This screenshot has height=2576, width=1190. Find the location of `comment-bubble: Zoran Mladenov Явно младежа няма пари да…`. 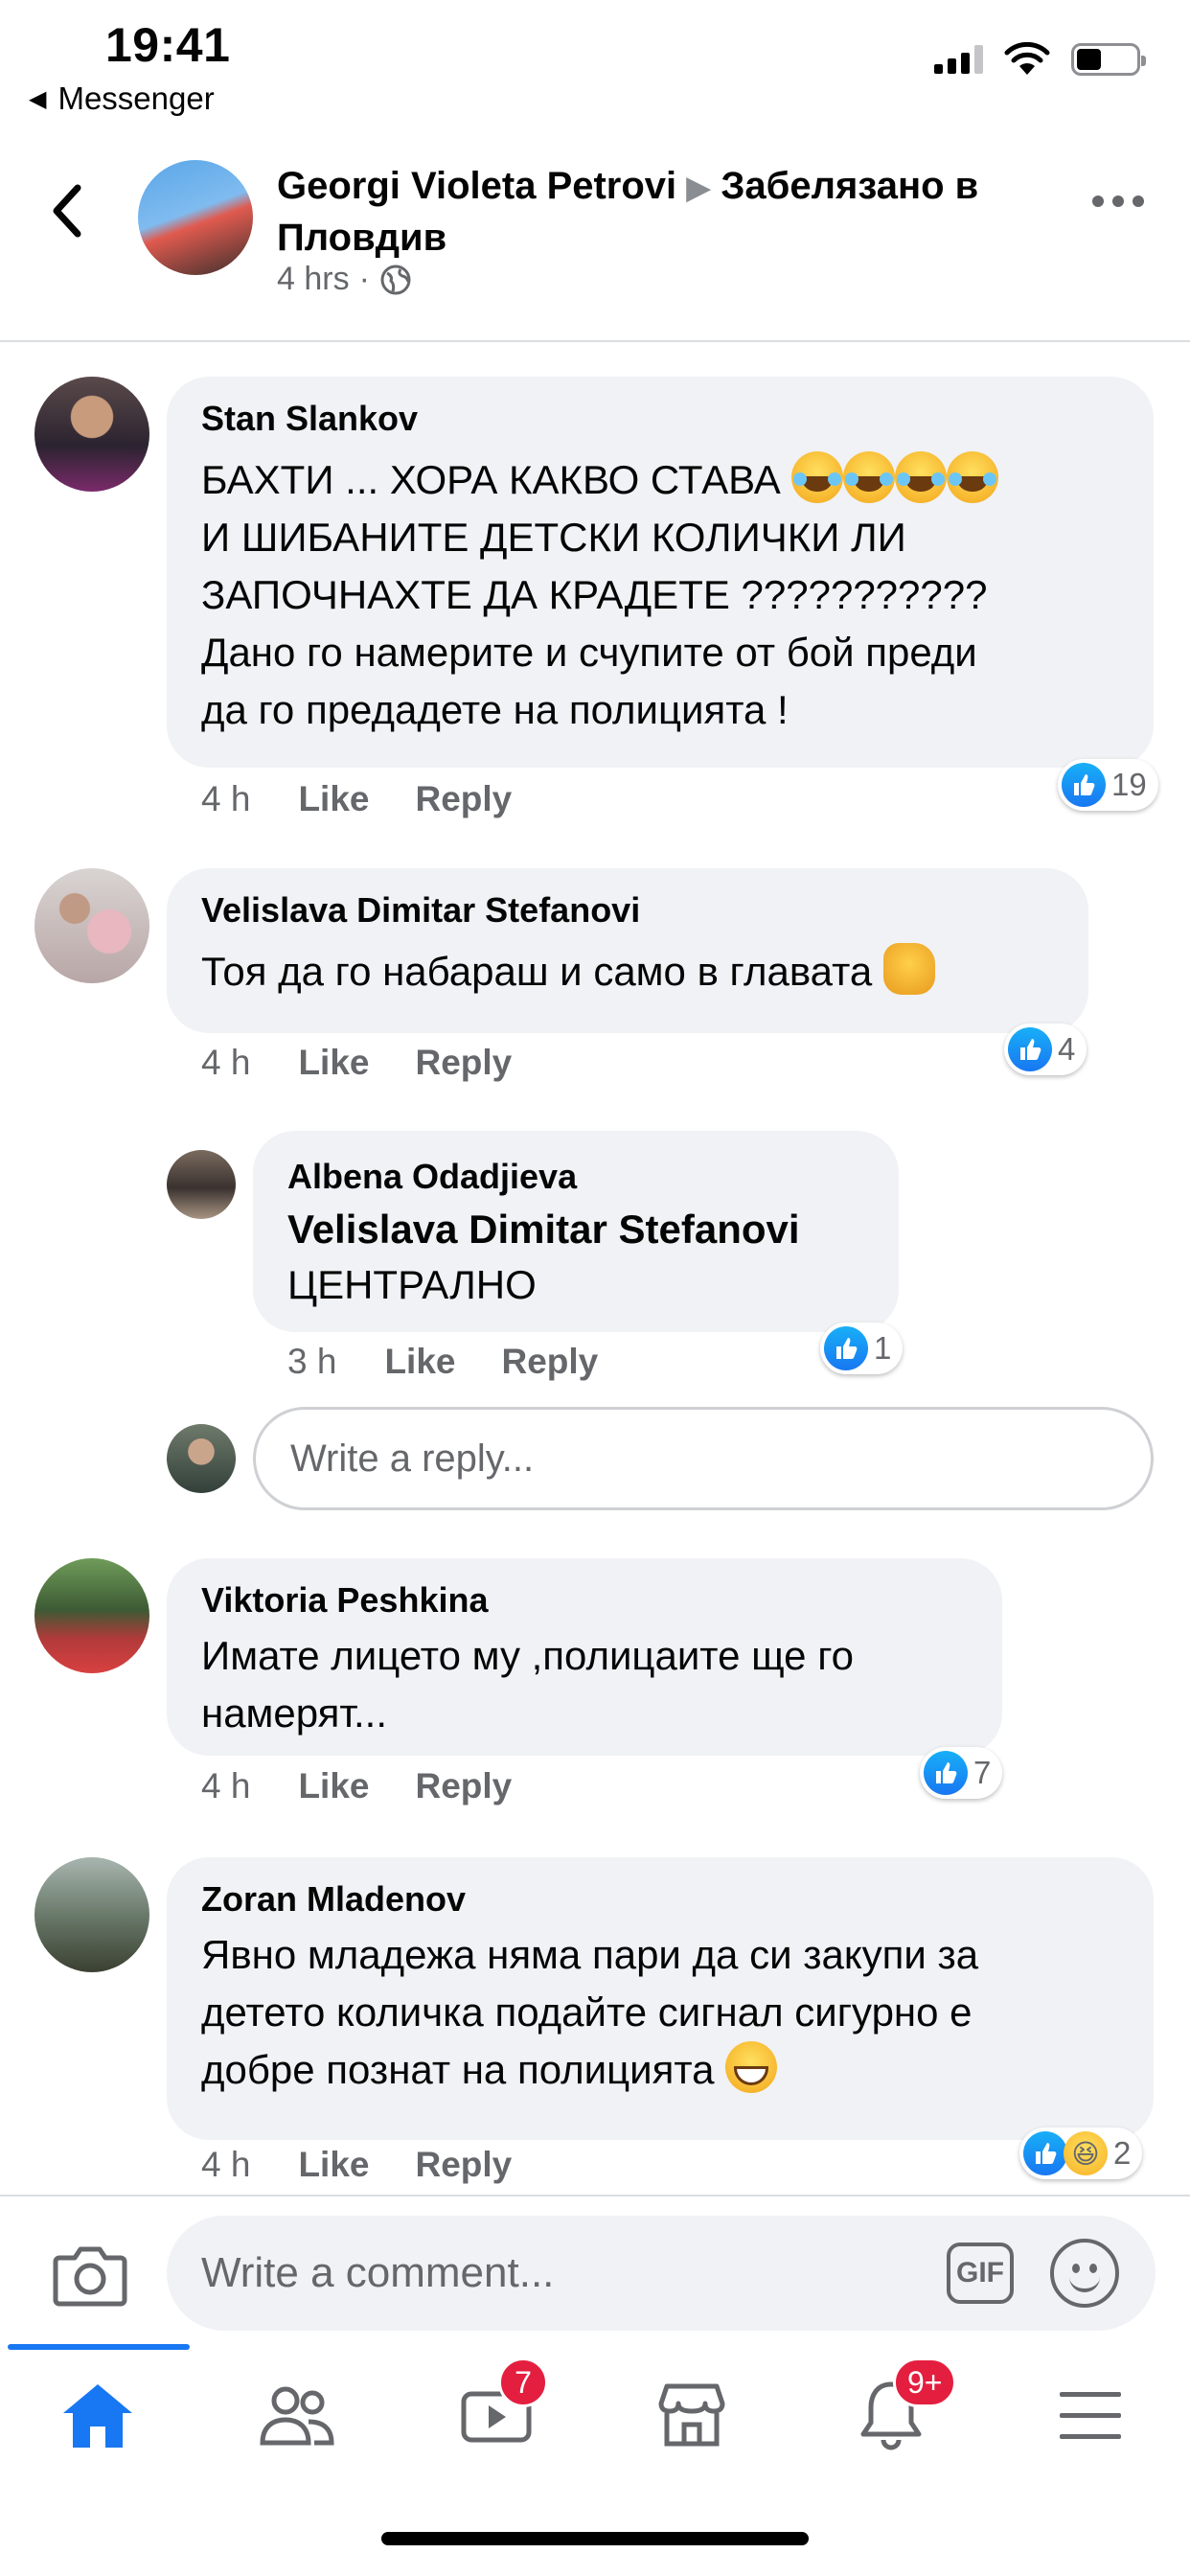

comment-bubble: Zoran Mladenov Явно младежа няма пари да… is located at coordinates (661, 1998).